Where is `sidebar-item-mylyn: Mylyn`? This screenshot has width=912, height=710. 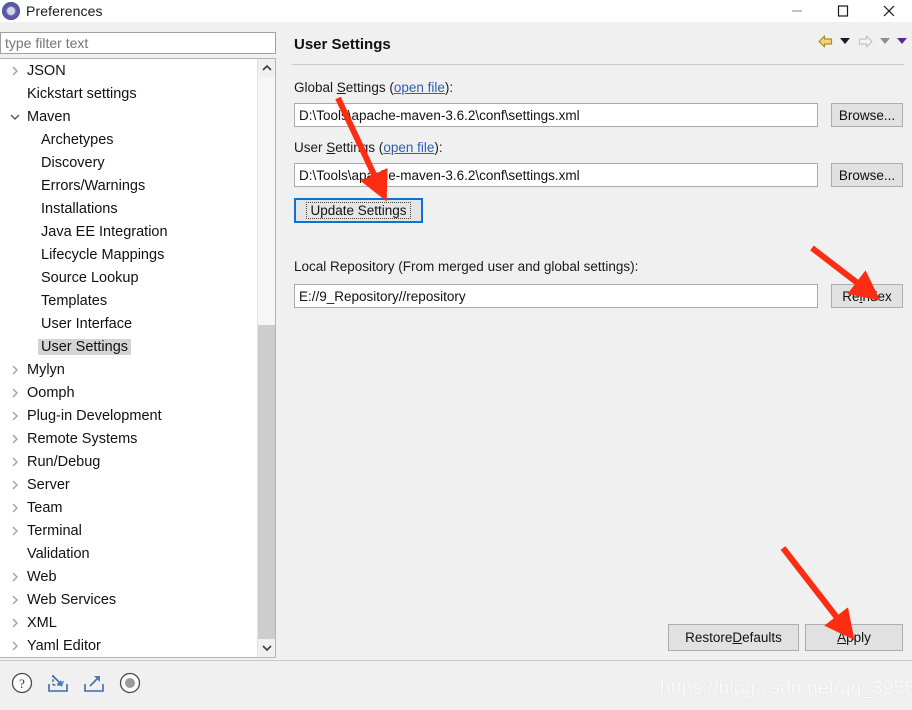 sidebar-item-mylyn: Mylyn is located at coordinates (128, 369).